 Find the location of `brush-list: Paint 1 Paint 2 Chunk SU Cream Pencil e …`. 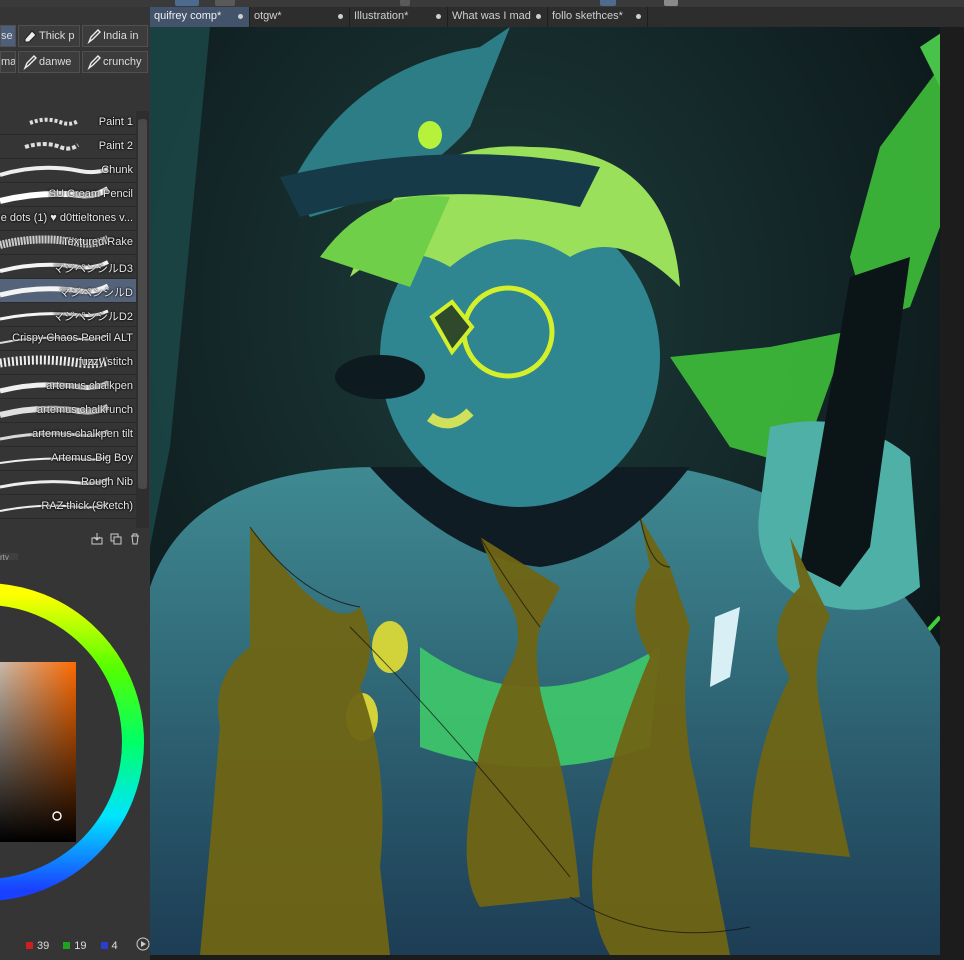

brush-list: Paint 1 Paint 2 Chunk SU Cream Pencil e … is located at coordinates (68, 319).